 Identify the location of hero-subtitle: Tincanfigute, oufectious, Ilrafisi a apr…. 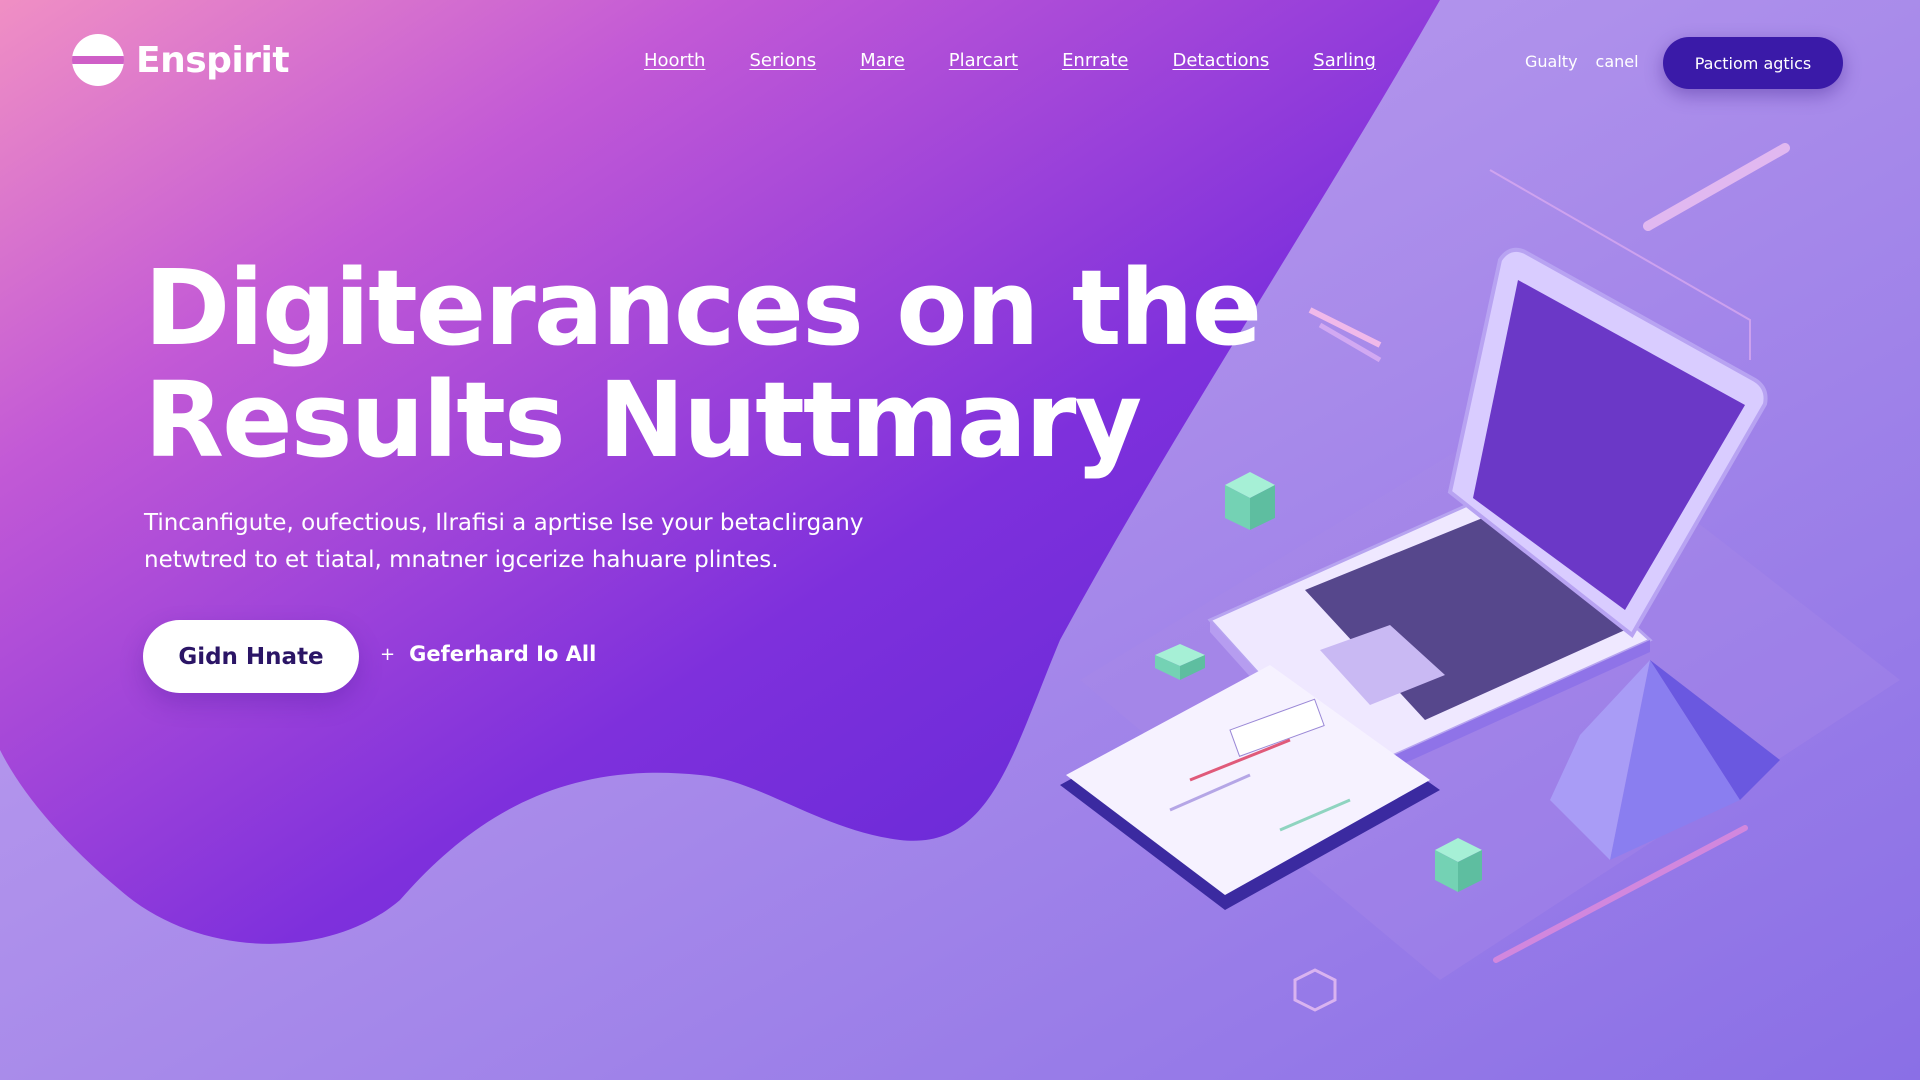
(554, 542).